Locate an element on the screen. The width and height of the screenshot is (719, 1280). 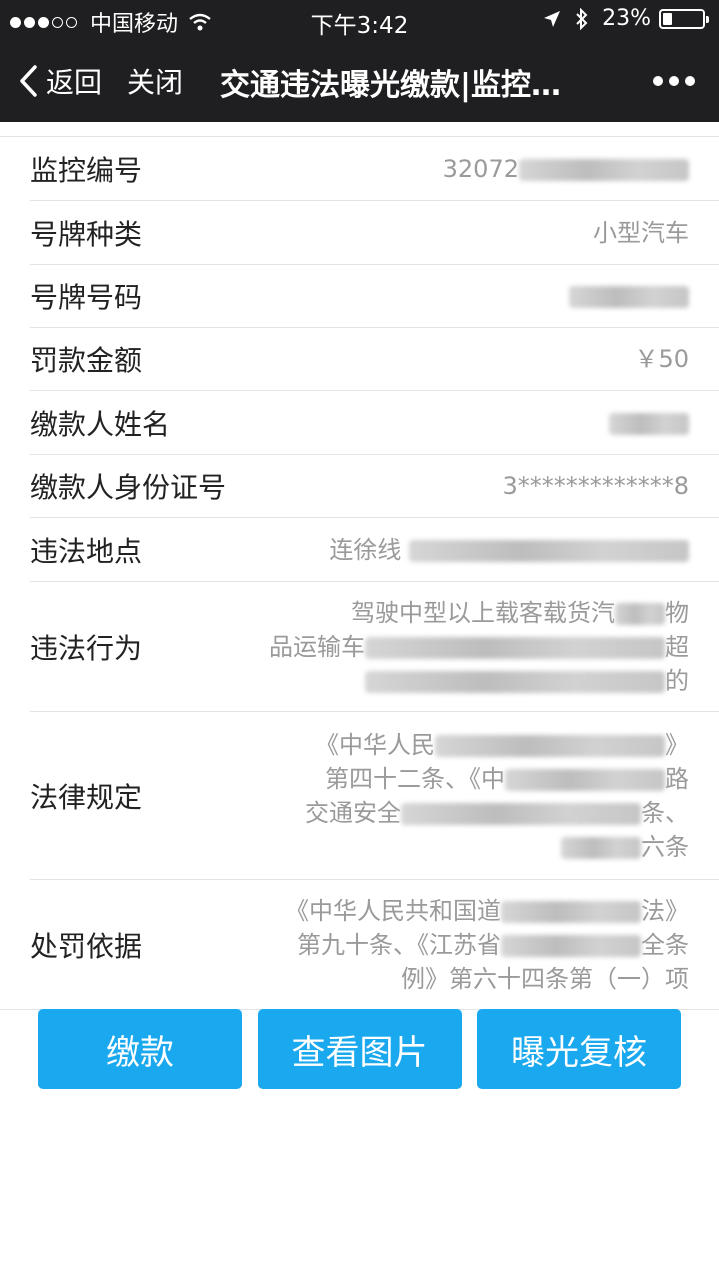
row-label: 号牌号码 is located at coordinates (86, 297).